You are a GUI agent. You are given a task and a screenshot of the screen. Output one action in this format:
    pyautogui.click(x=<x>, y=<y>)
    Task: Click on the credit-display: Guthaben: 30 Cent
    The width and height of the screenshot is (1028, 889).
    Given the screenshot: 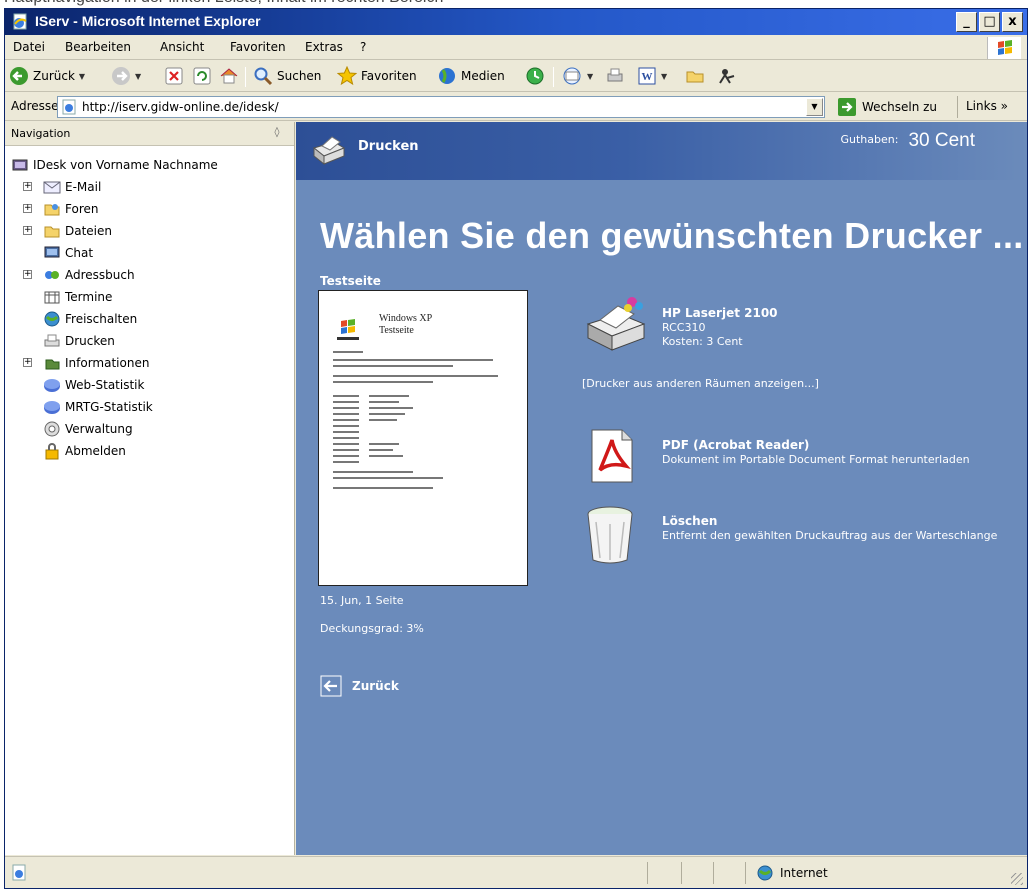 What is the action you would take?
    pyautogui.click(x=908, y=141)
    